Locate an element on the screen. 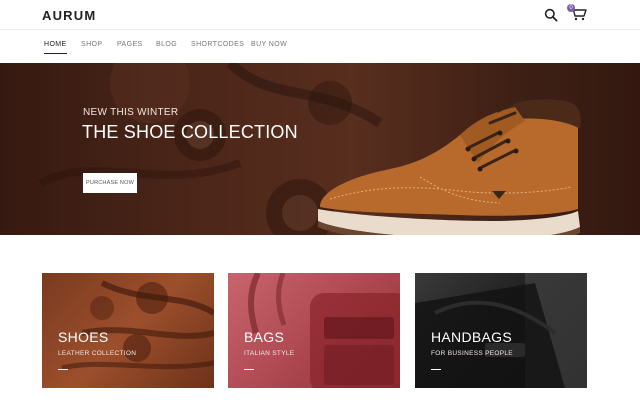  category-subtitle: LEATHER COLLECTION is located at coordinates (97, 353).